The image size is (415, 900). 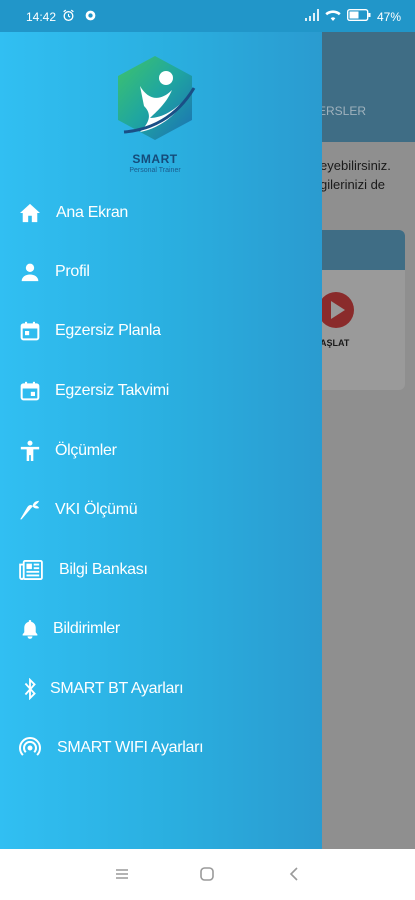 I want to click on menu-item-exercise-calendar: Egzersiz Takvimi, so click(x=161, y=391).